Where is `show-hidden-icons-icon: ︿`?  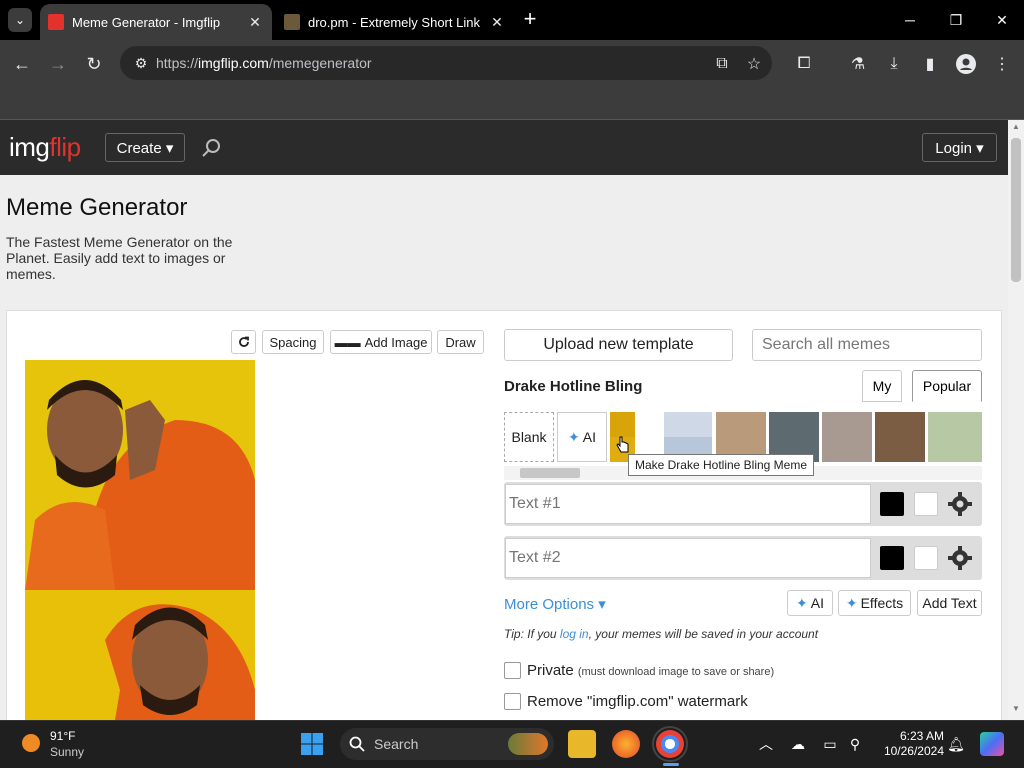 show-hidden-icons-icon: ︿ is located at coordinates (766, 744).